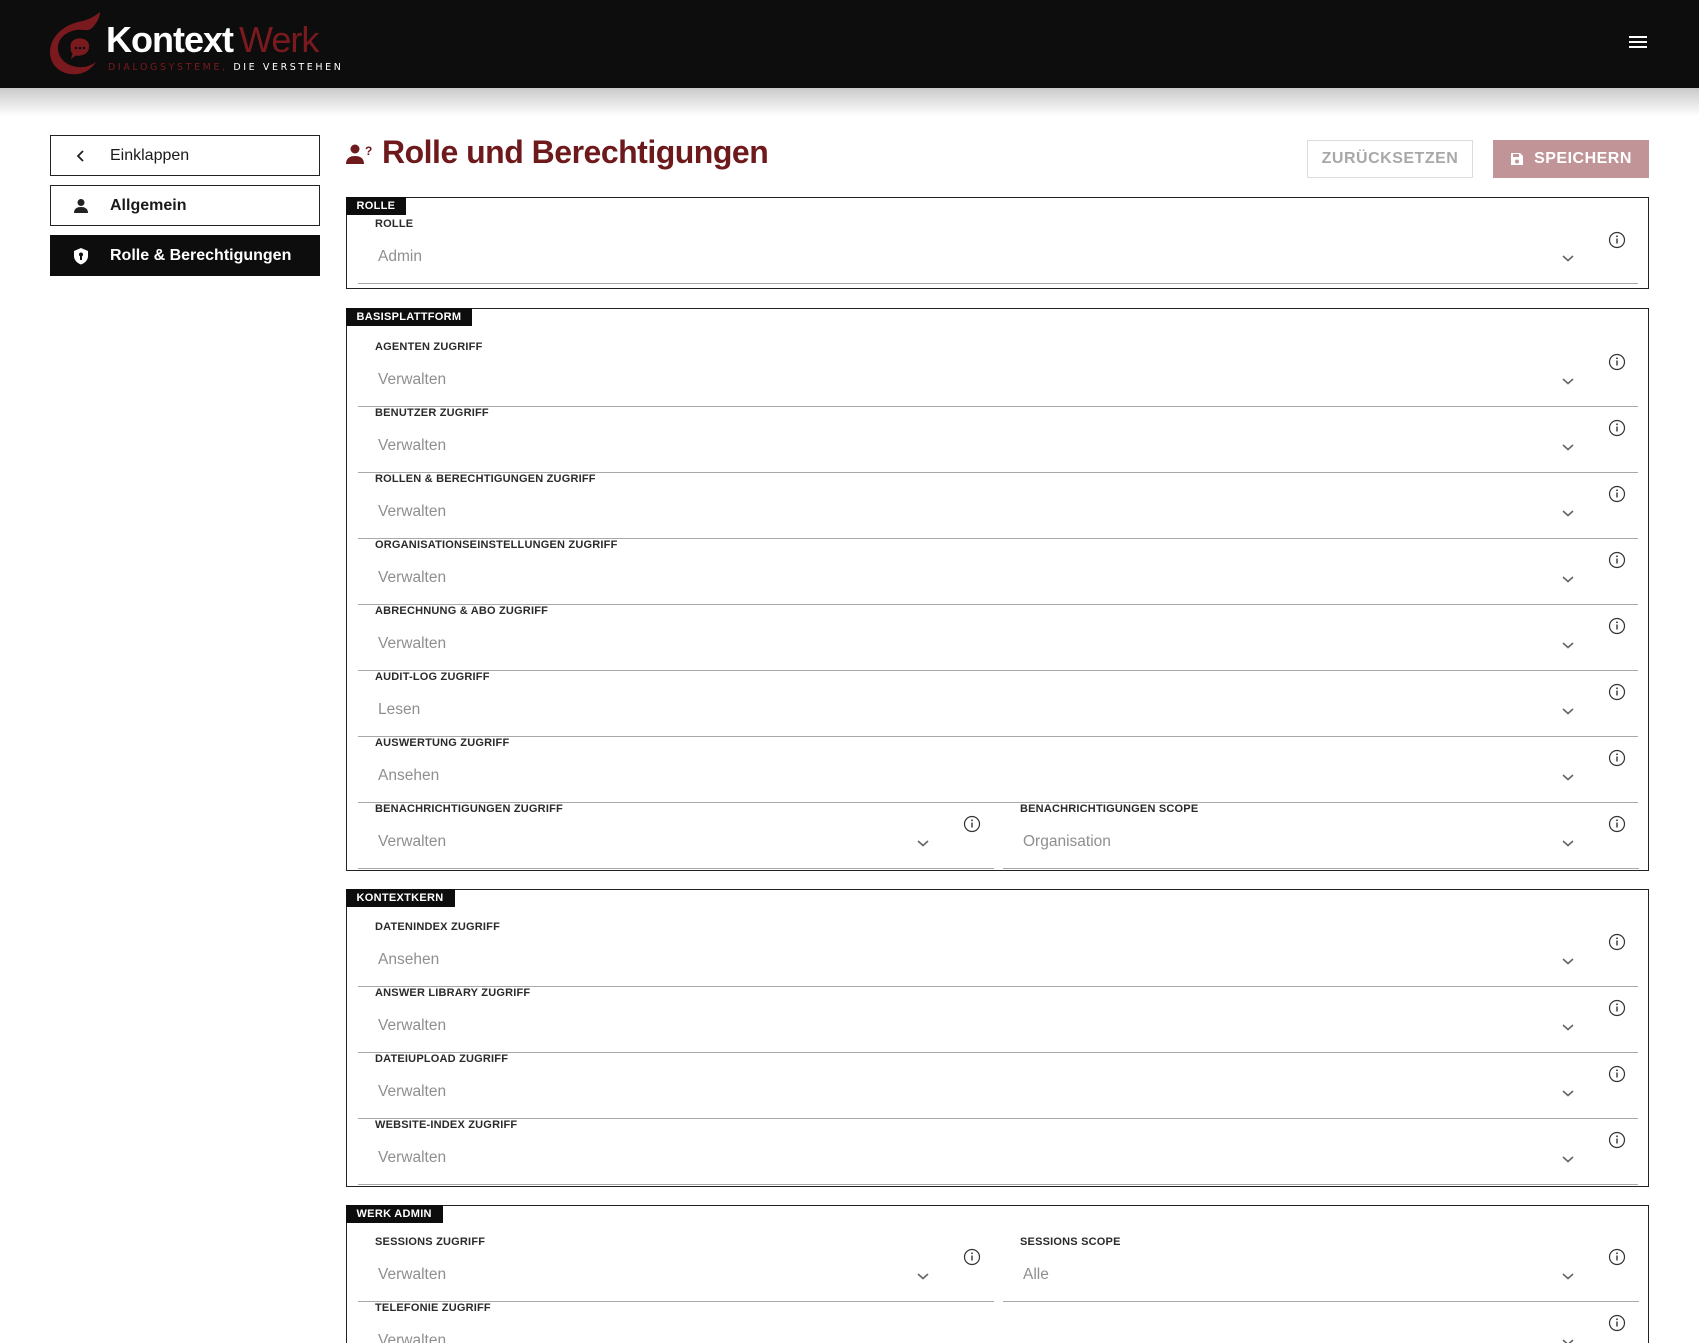 The height and width of the screenshot is (1343, 1699). I want to click on sessions-zugriff-field: SESSIONS ZUGRIFF Verwalten, so click(676, 1269).